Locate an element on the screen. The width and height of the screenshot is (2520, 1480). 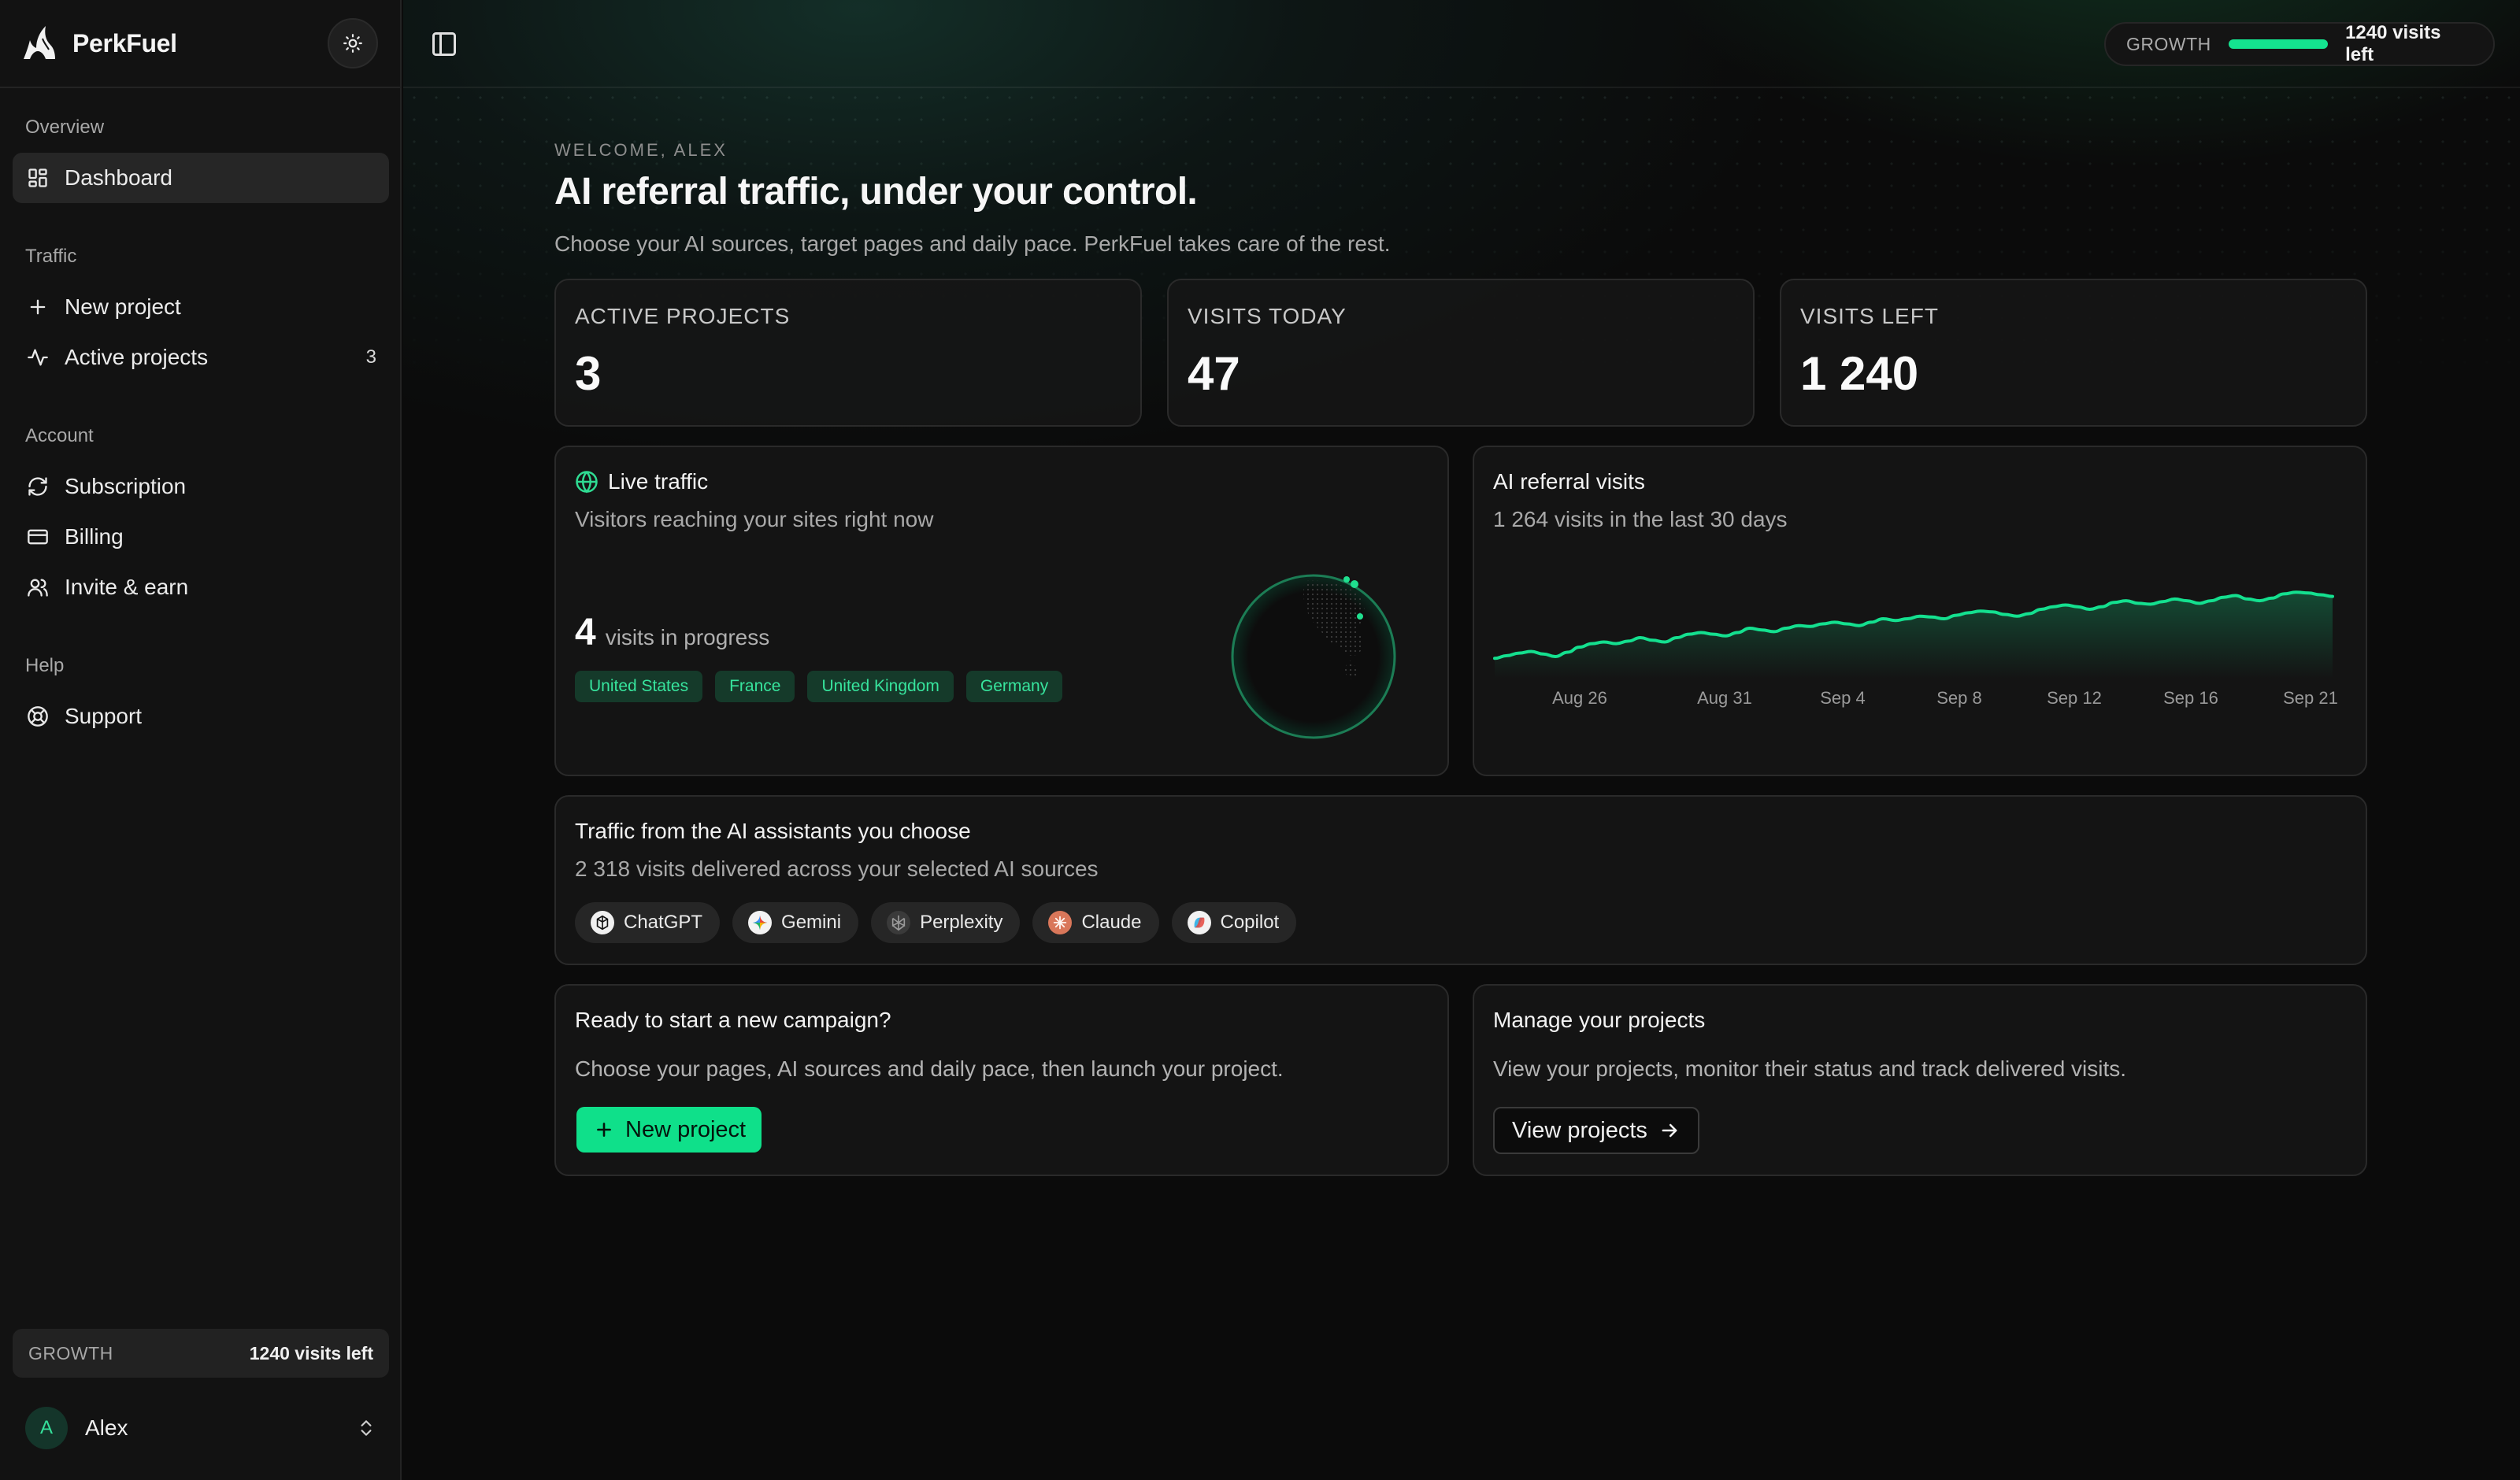
ai-referral-chart: Aug 26 Aug 31 Sep 4 Sep 8 Sep 12 Sep 16 Sep 21 is located at coordinates (1915, 649).